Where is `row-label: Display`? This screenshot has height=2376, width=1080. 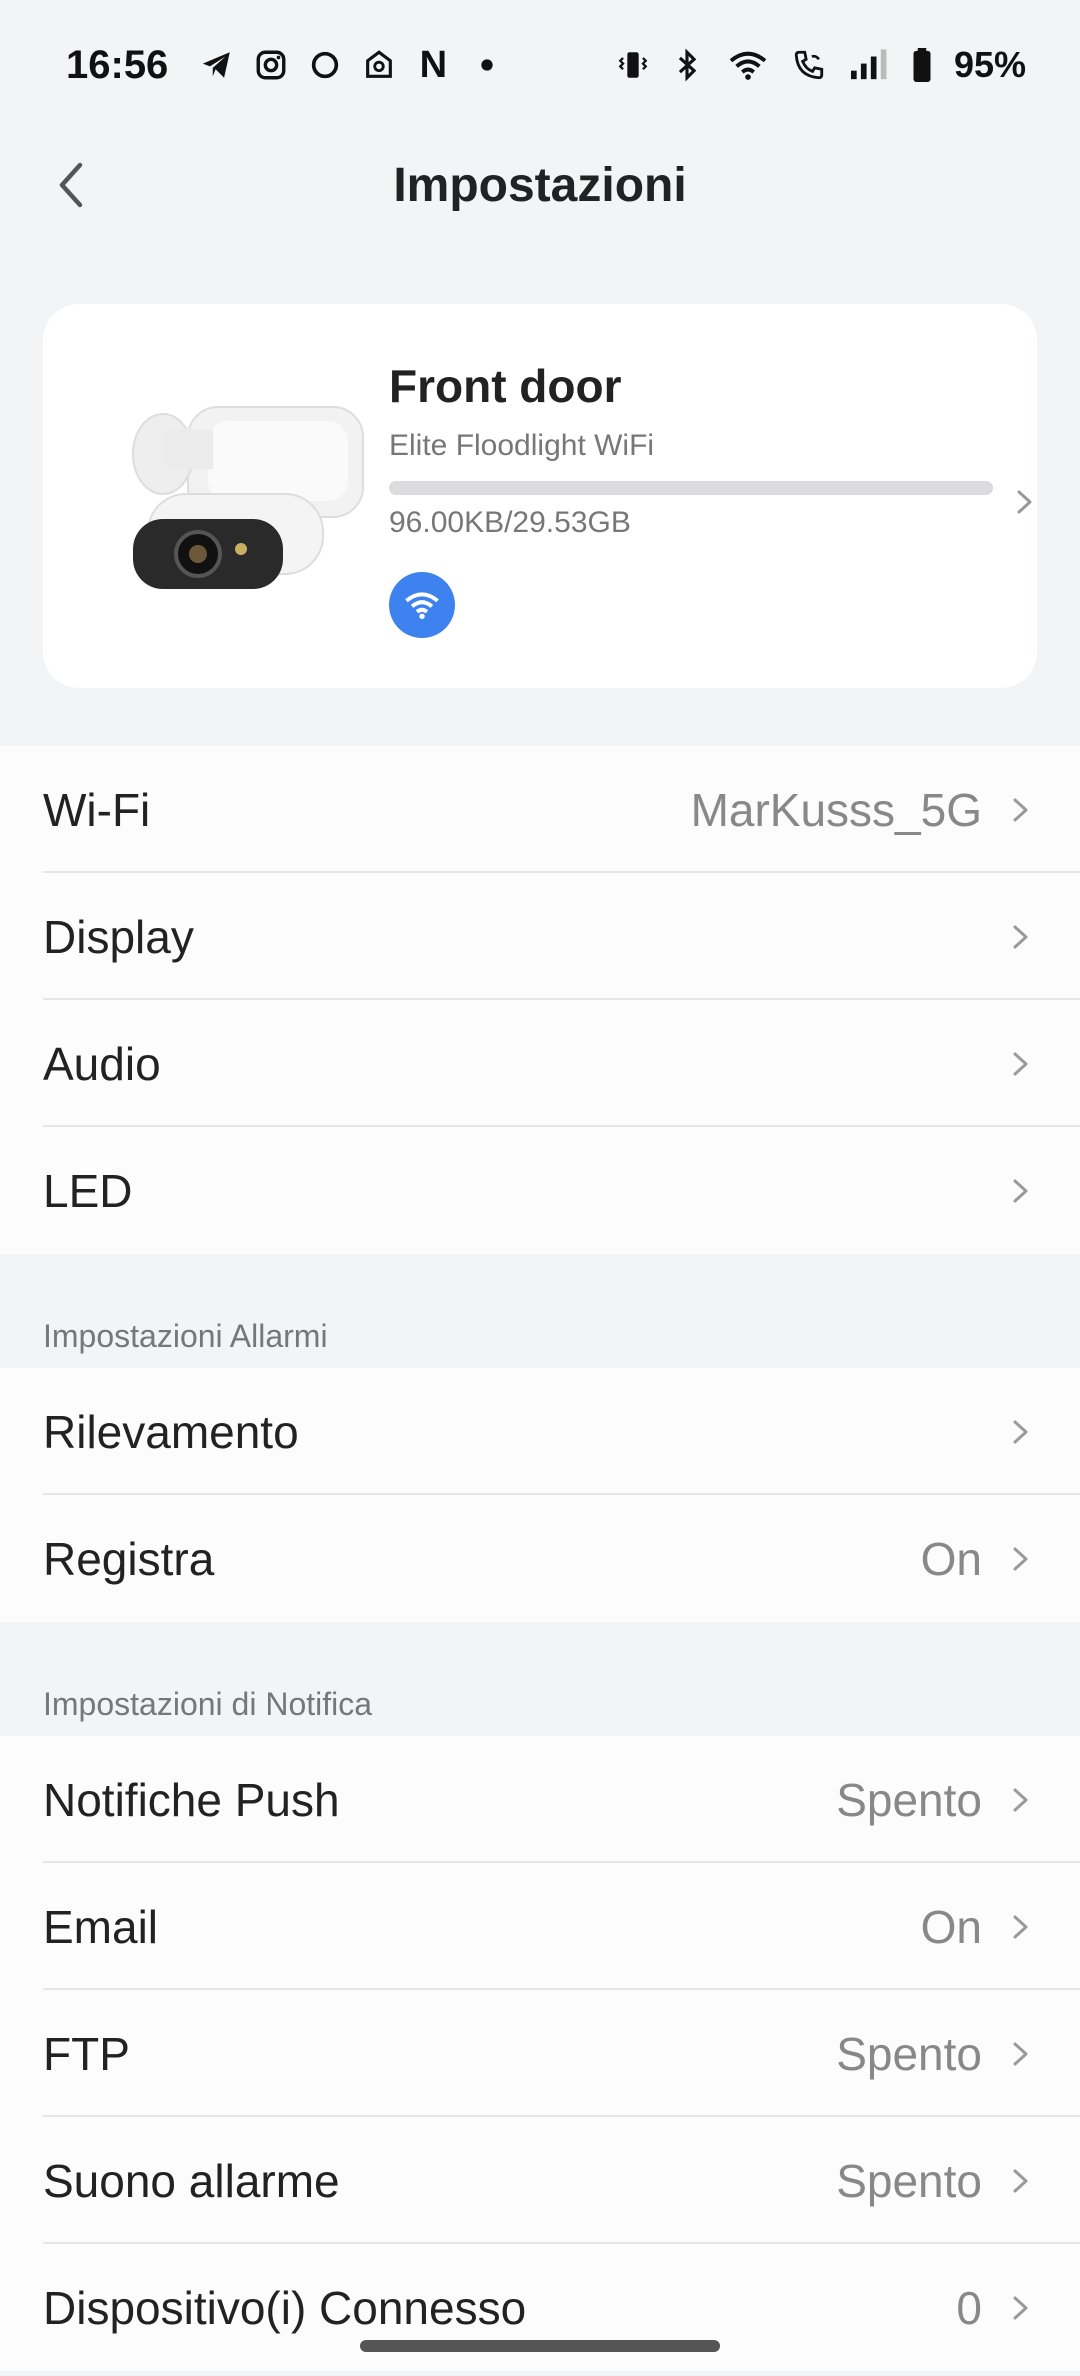 row-label: Display is located at coordinates (118, 936).